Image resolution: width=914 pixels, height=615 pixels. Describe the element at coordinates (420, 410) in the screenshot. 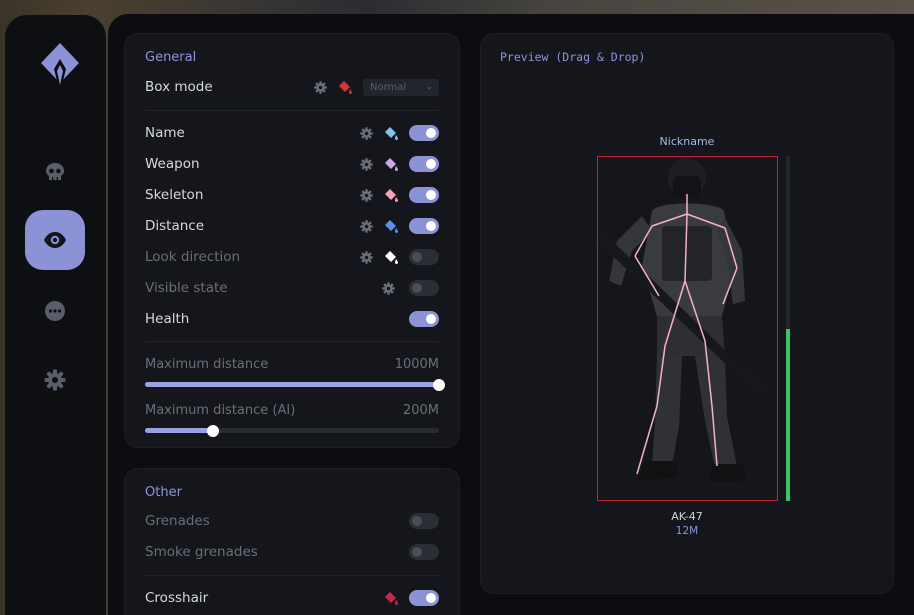

I see `max-distance-ai-value: 200M` at that location.